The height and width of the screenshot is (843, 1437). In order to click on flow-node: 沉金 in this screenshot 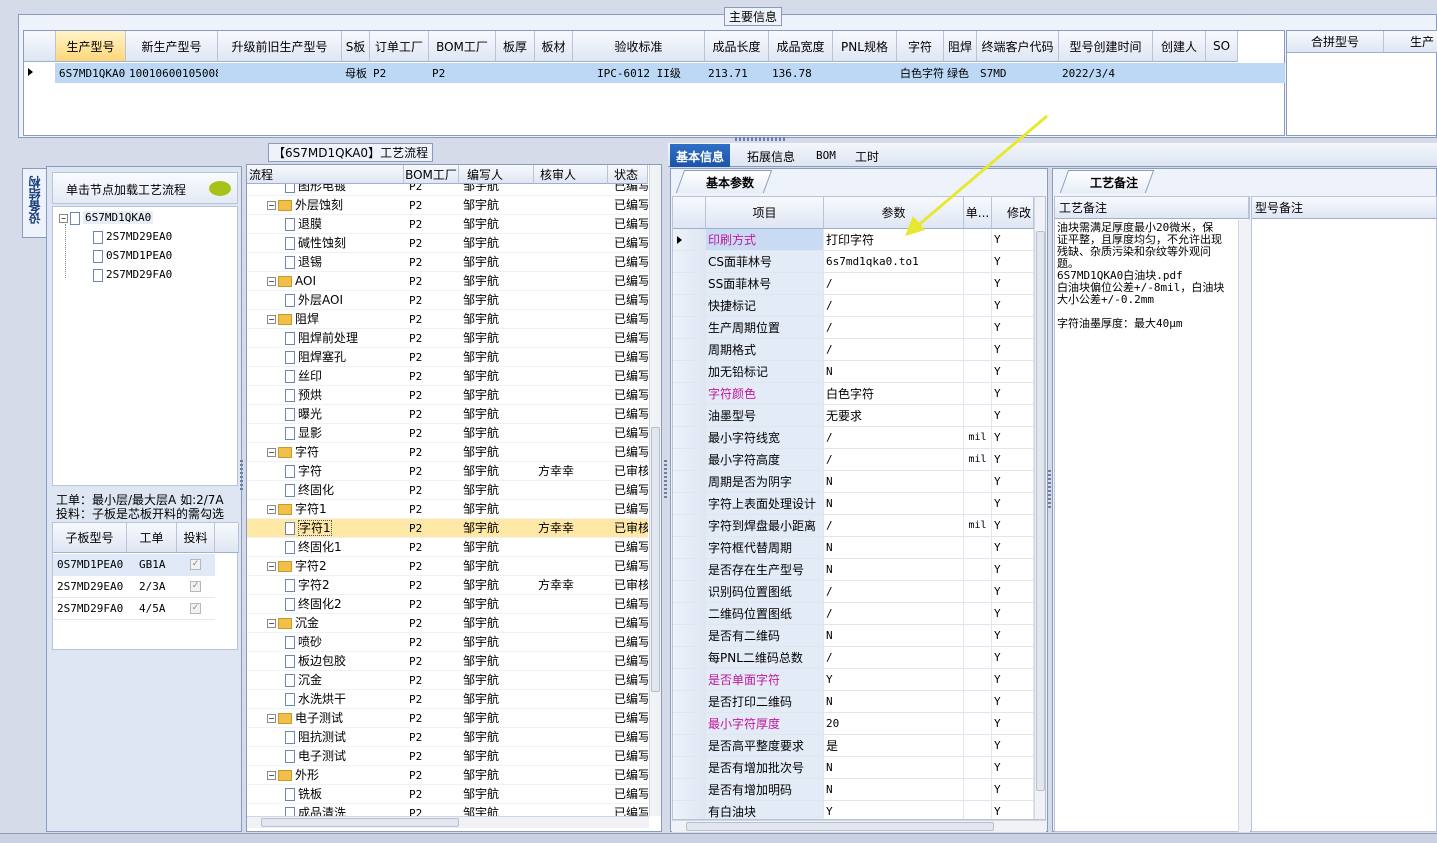, I will do `click(344, 680)`.